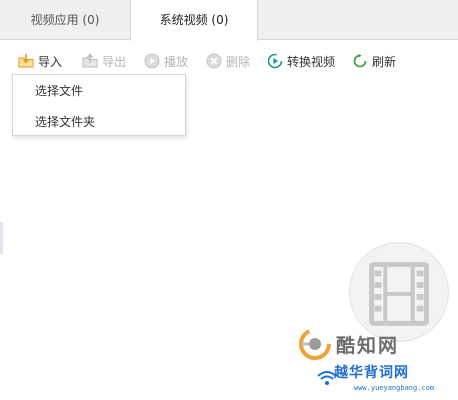 This screenshot has height=400, width=458. I want to click on convert-video-button: 转换视频, so click(301, 61).